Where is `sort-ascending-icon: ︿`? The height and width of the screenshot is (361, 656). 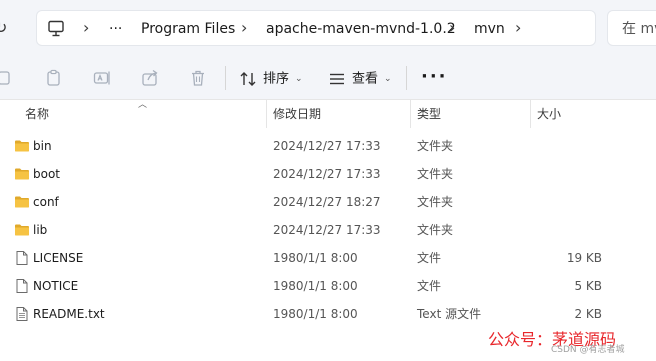
sort-ascending-icon: ︿ is located at coordinates (143, 105).